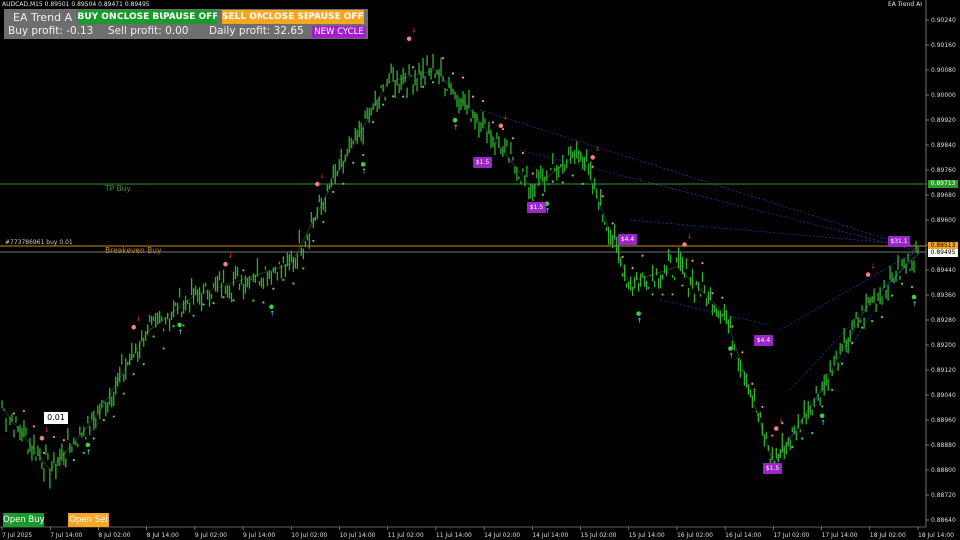 This screenshot has width=960, height=540. What do you see at coordinates (339, 32) in the screenshot?
I see `new-cycle-button: NEW CYCLE` at bounding box center [339, 32].